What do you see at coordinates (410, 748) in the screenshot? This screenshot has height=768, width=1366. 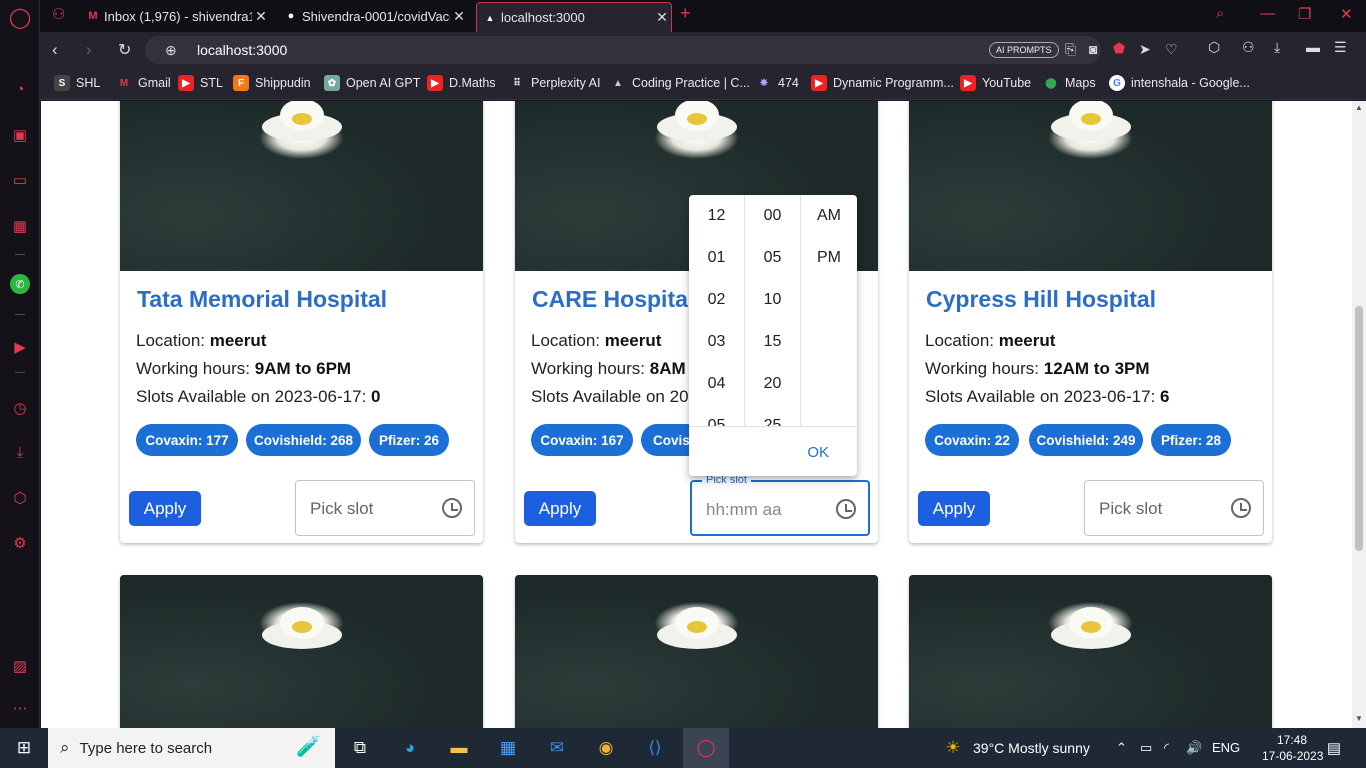 I see `edge-icon: ◕` at bounding box center [410, 748].